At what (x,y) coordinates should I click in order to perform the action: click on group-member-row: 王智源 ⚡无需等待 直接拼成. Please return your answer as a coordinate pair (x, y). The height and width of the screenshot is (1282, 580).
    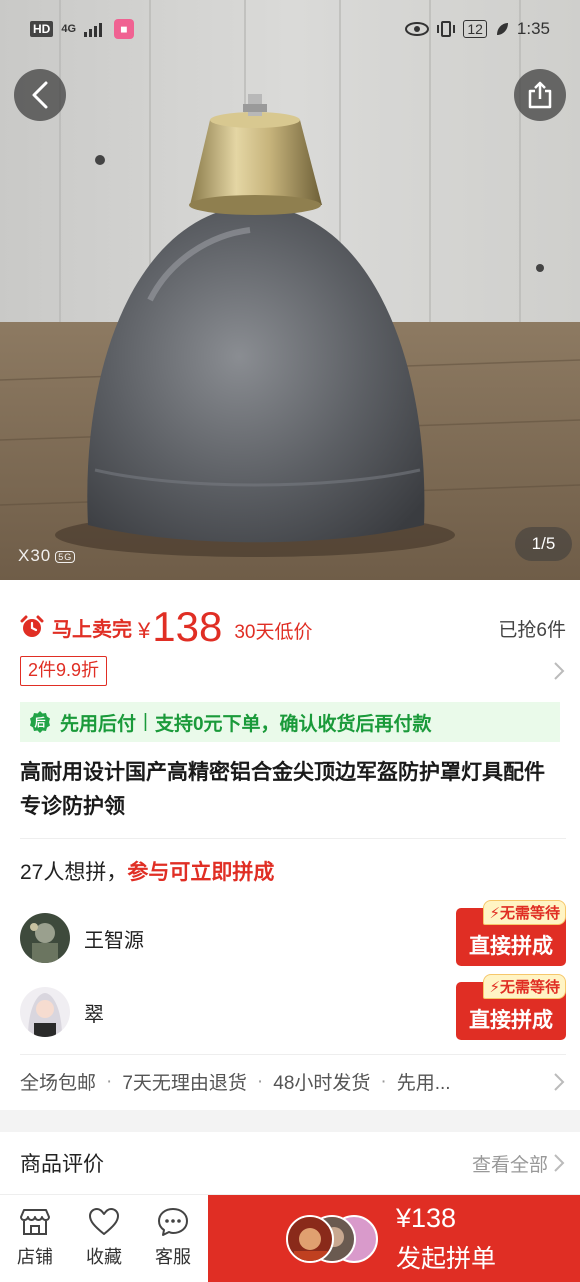
    Looking at the image, I should click on (293, 934).